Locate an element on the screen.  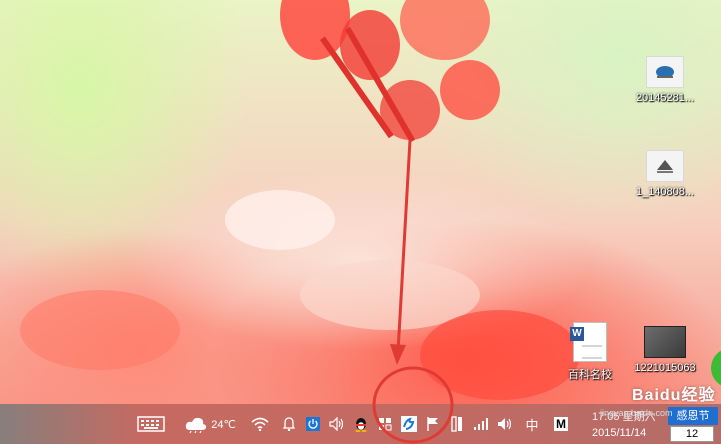
annotation-arrowhead is located at coordinates (398, 354).